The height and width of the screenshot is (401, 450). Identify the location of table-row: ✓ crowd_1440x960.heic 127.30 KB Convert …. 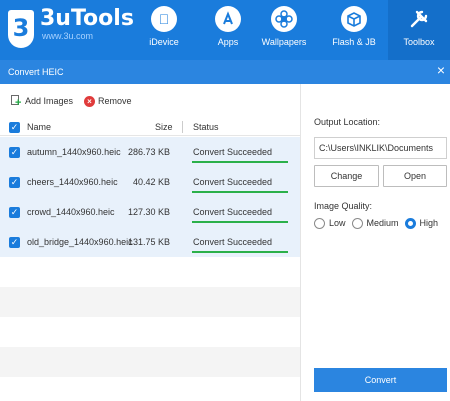
(150, 212).